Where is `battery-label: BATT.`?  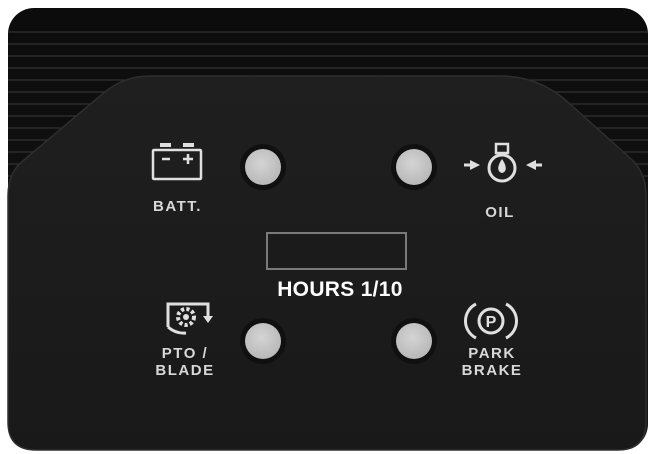
battery-label: BATT. is located at coordinates (177, 206).